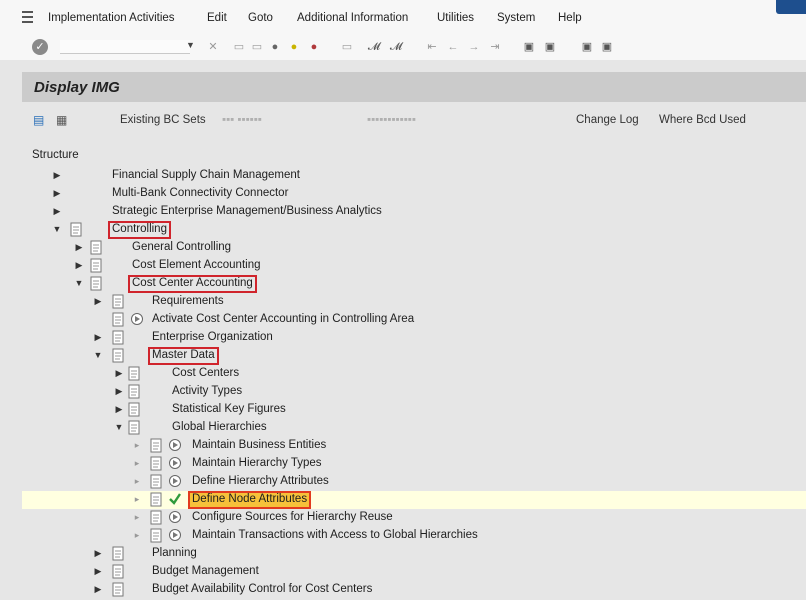  Describe the element at coordinates (181, 247) in the screenshot. I see `tree-node-label: General Controlling` at that location.